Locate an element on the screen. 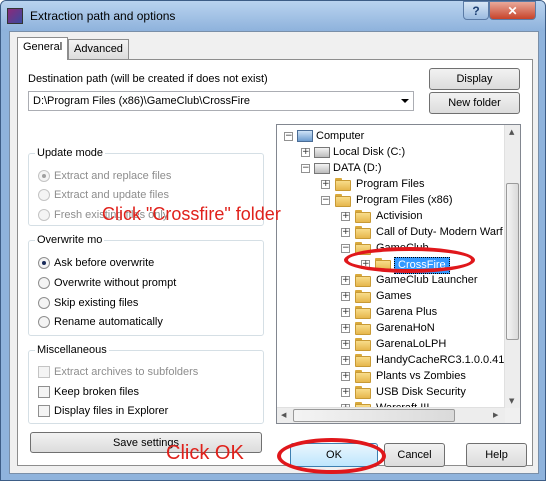 Image resolution: width=546 pixels, height=481 pixels. scroll-right-icon: ▶ is located at coordinates (495, 415).